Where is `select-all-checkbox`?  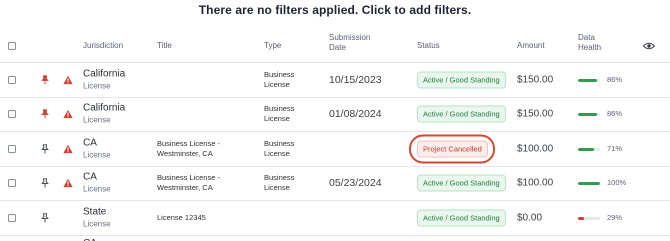 select-all-checkbox is located at coordinates (12, 45).